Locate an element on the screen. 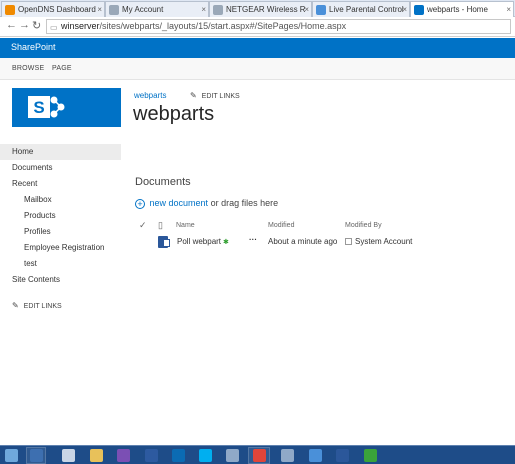 Image resolution: width=515 pixels, height=464 pixels. page-info-icon: ▭ is located at coordinates (54, 27).